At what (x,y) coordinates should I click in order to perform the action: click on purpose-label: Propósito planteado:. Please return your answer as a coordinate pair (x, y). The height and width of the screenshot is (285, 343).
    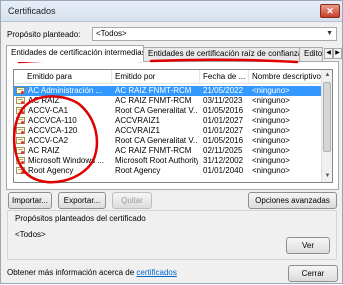
    Looking at the image, I should click on (44, 34).